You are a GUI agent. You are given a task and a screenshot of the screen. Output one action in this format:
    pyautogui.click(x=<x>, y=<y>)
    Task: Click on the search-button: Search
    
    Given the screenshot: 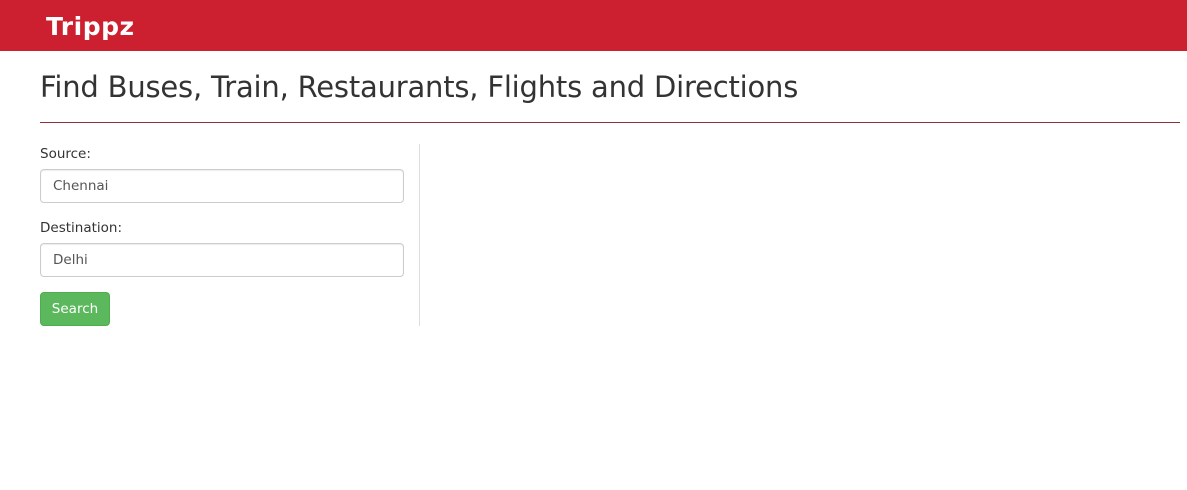 What is the action you would take?
    pyautogui.click(x=75, y=309)
    